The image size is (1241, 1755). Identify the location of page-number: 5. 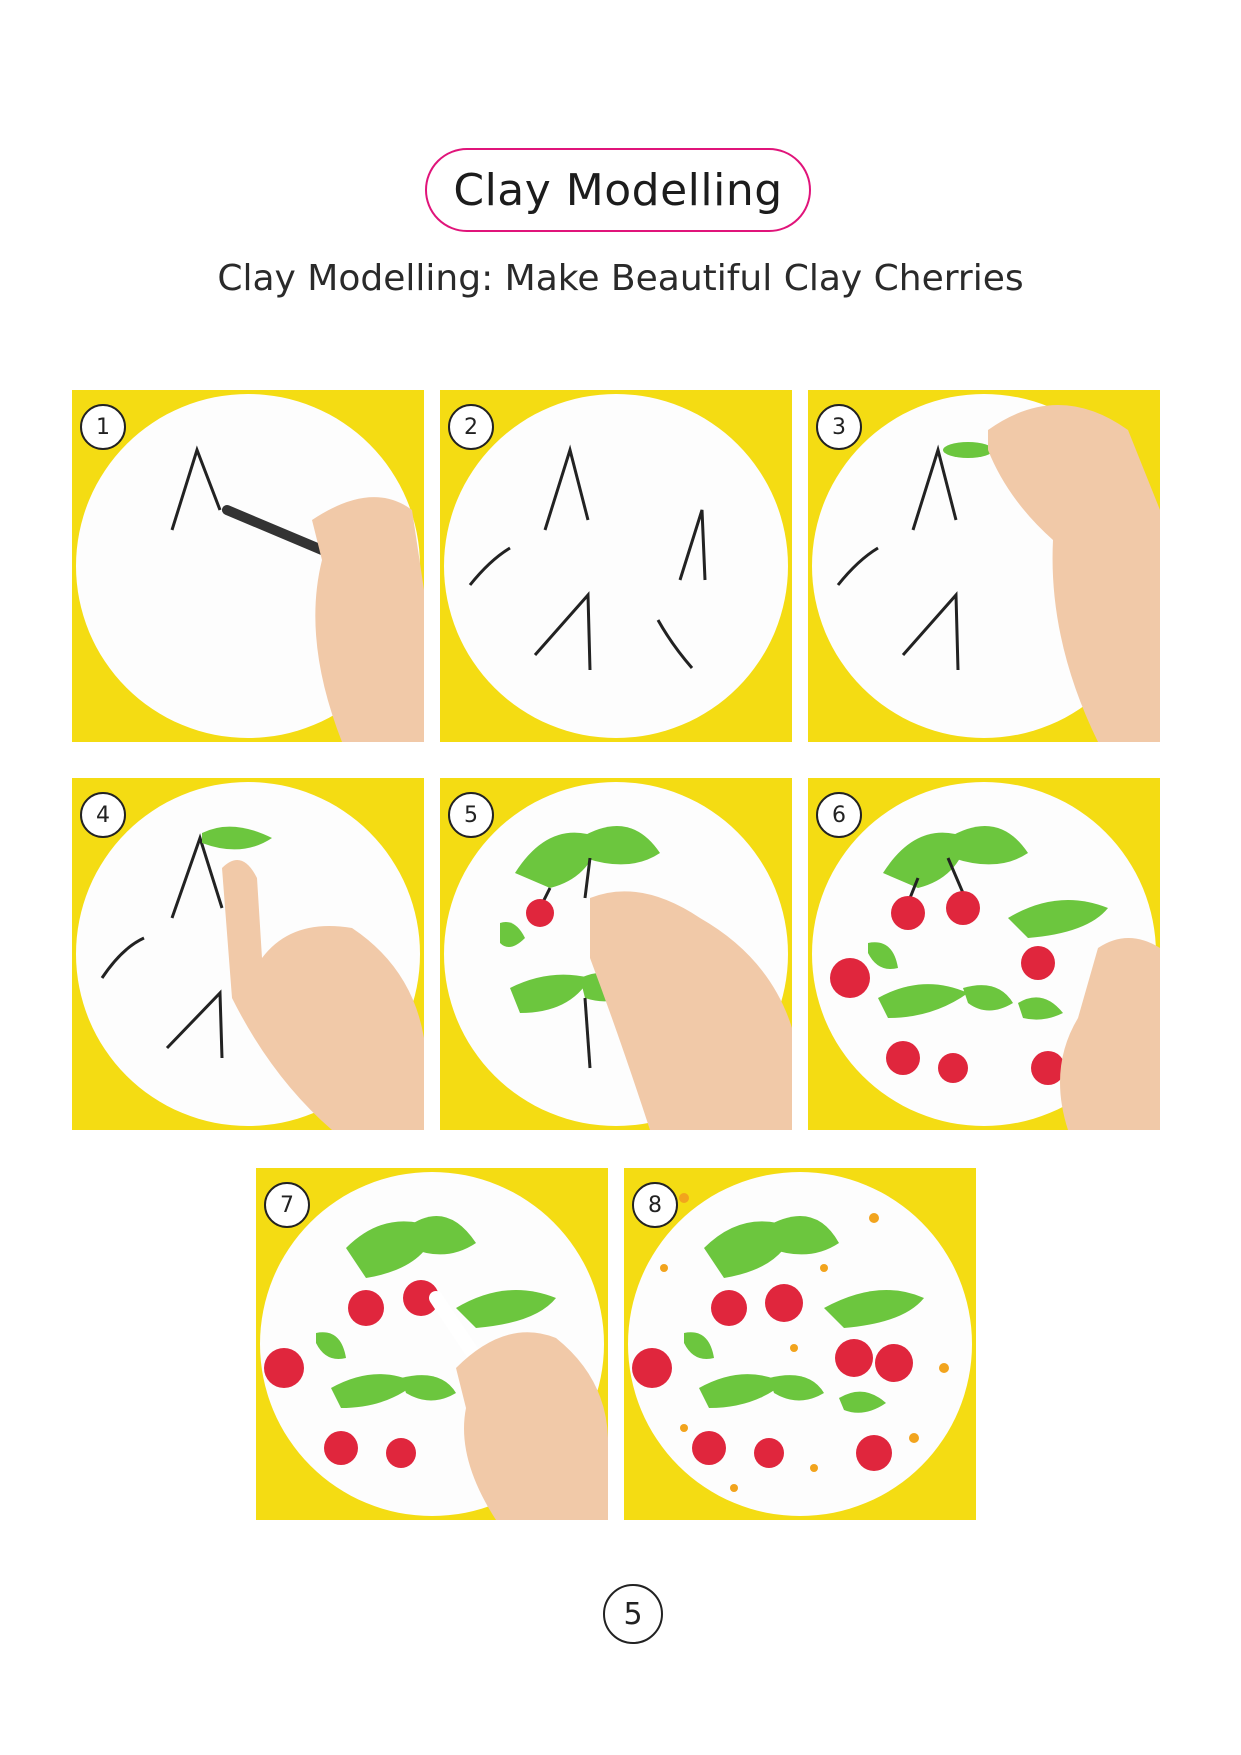
(633, 1614).